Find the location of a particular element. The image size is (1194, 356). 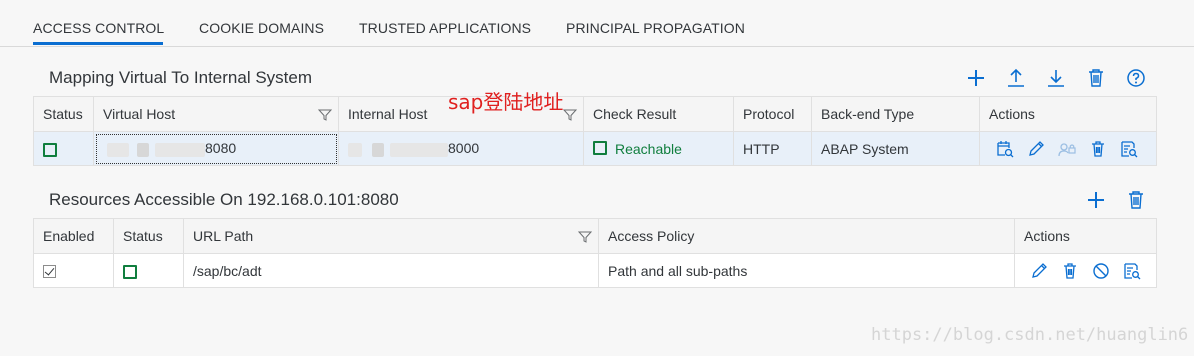

check-result-cell: Reachable is located at coordinates (658, 148).